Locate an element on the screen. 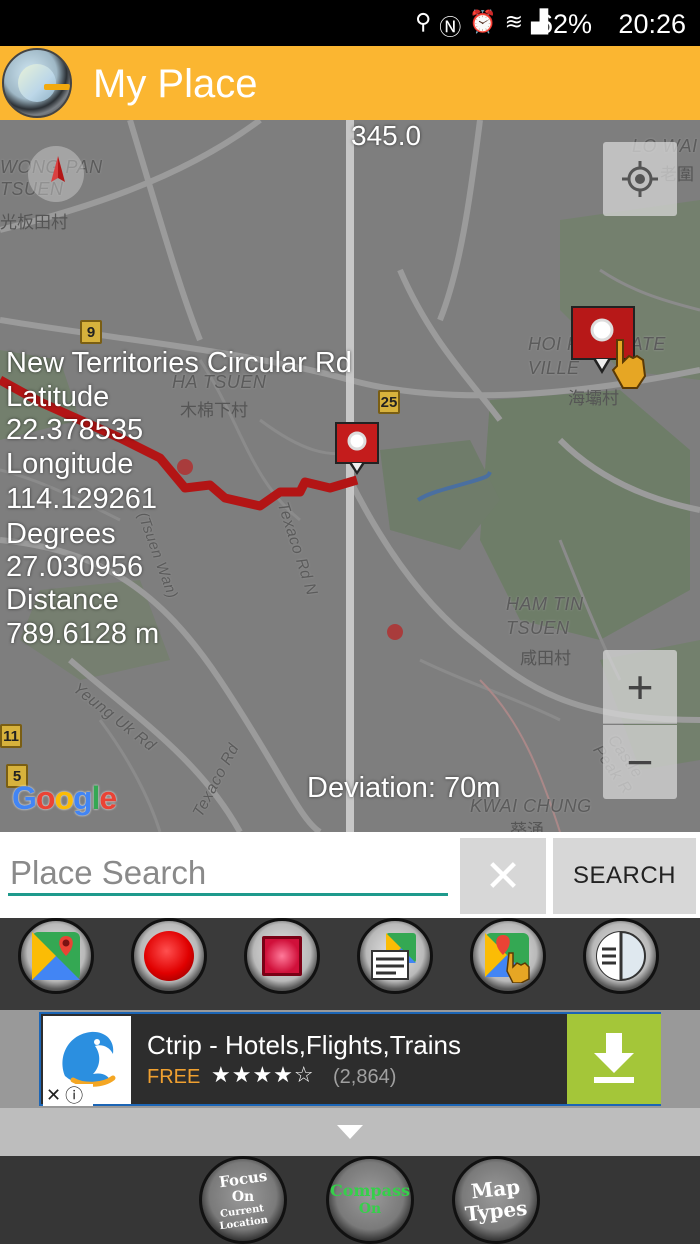 This screenshot has height=1244, width=700. app-logo-icon is located at coordinates (37, 83).